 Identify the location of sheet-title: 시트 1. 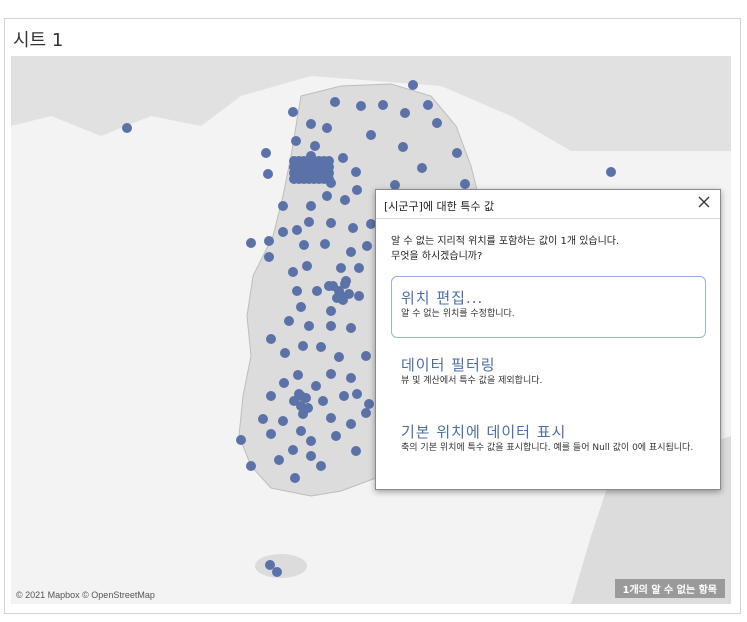
(38, 40).